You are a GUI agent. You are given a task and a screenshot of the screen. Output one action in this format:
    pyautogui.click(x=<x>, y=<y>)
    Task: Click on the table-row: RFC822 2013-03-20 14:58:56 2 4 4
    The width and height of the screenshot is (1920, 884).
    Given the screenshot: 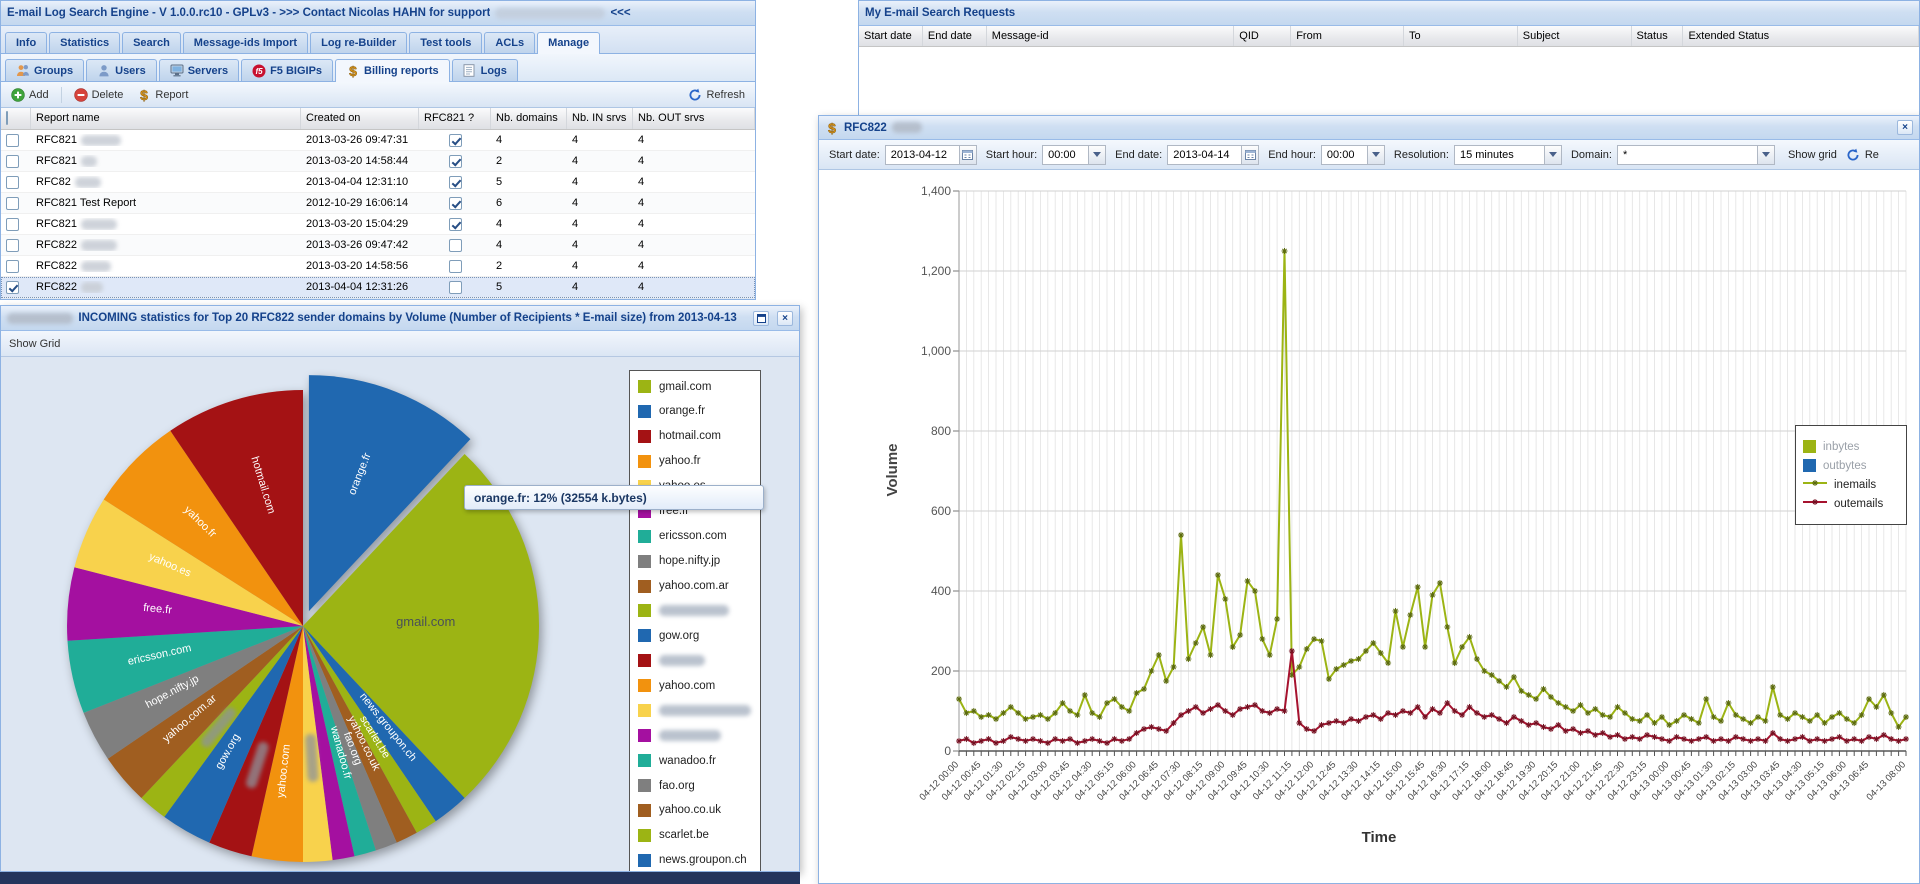 What is the action you would take?
    pyautogui.click(x=378, y=266)
    